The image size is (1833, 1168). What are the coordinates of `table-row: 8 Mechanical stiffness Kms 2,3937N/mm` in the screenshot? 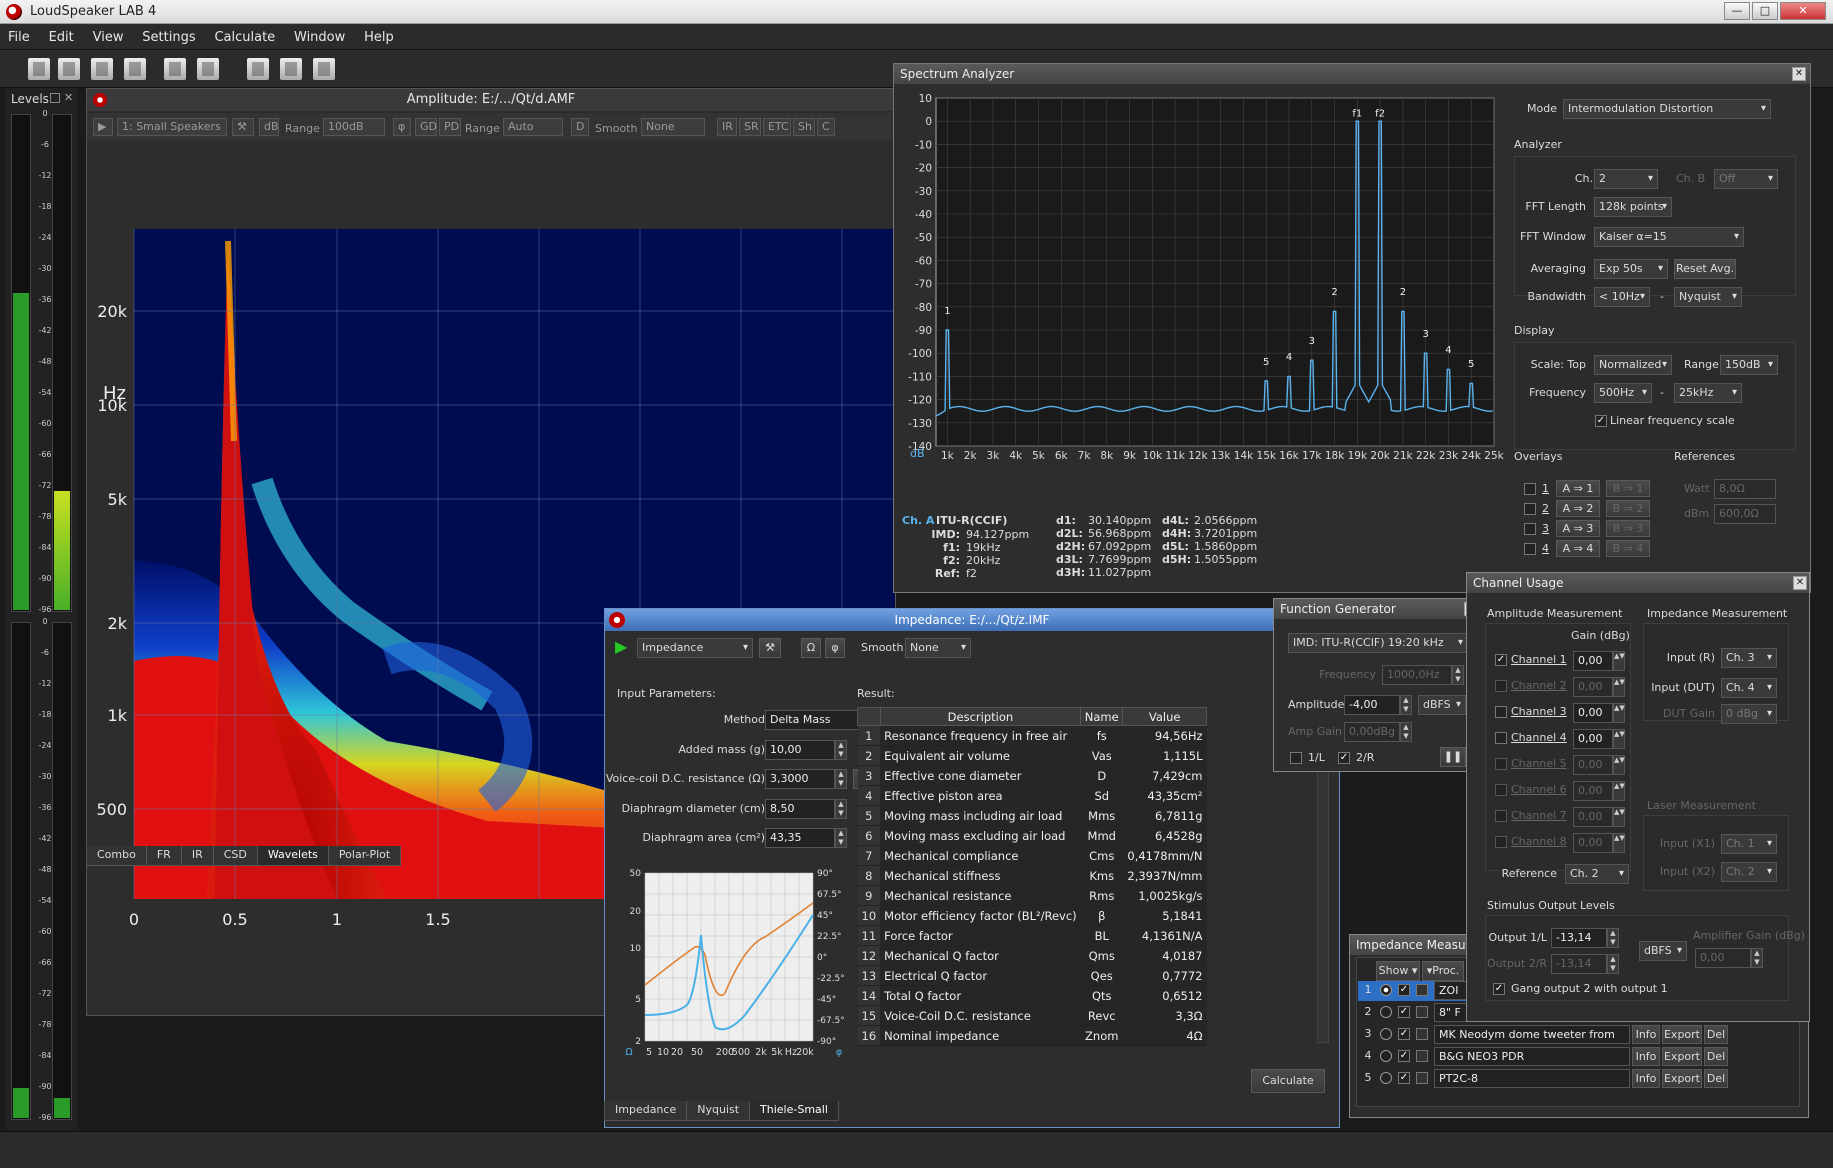 It's located at (1032, 875).